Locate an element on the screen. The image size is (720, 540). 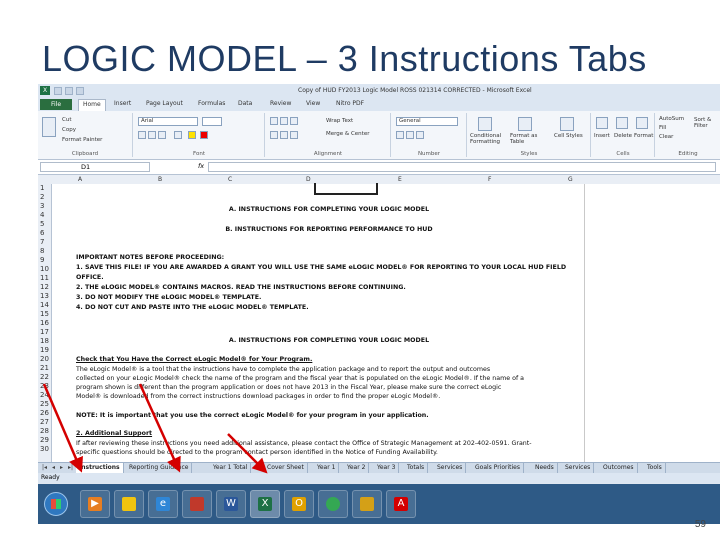
arrow-to-third-tab is located at coordinates (247, 453).